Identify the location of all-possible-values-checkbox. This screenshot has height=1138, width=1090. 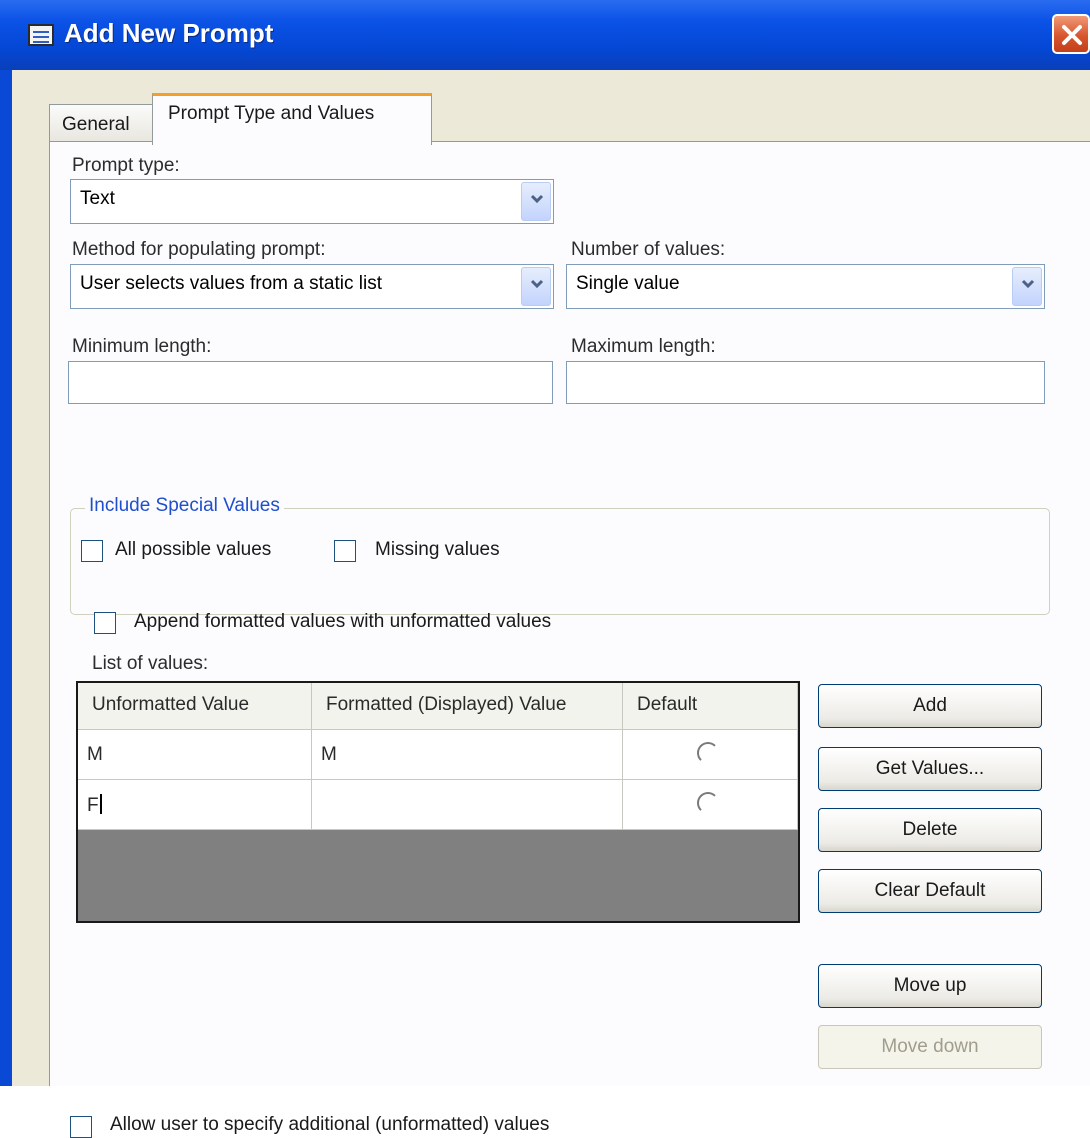
(92, 551).